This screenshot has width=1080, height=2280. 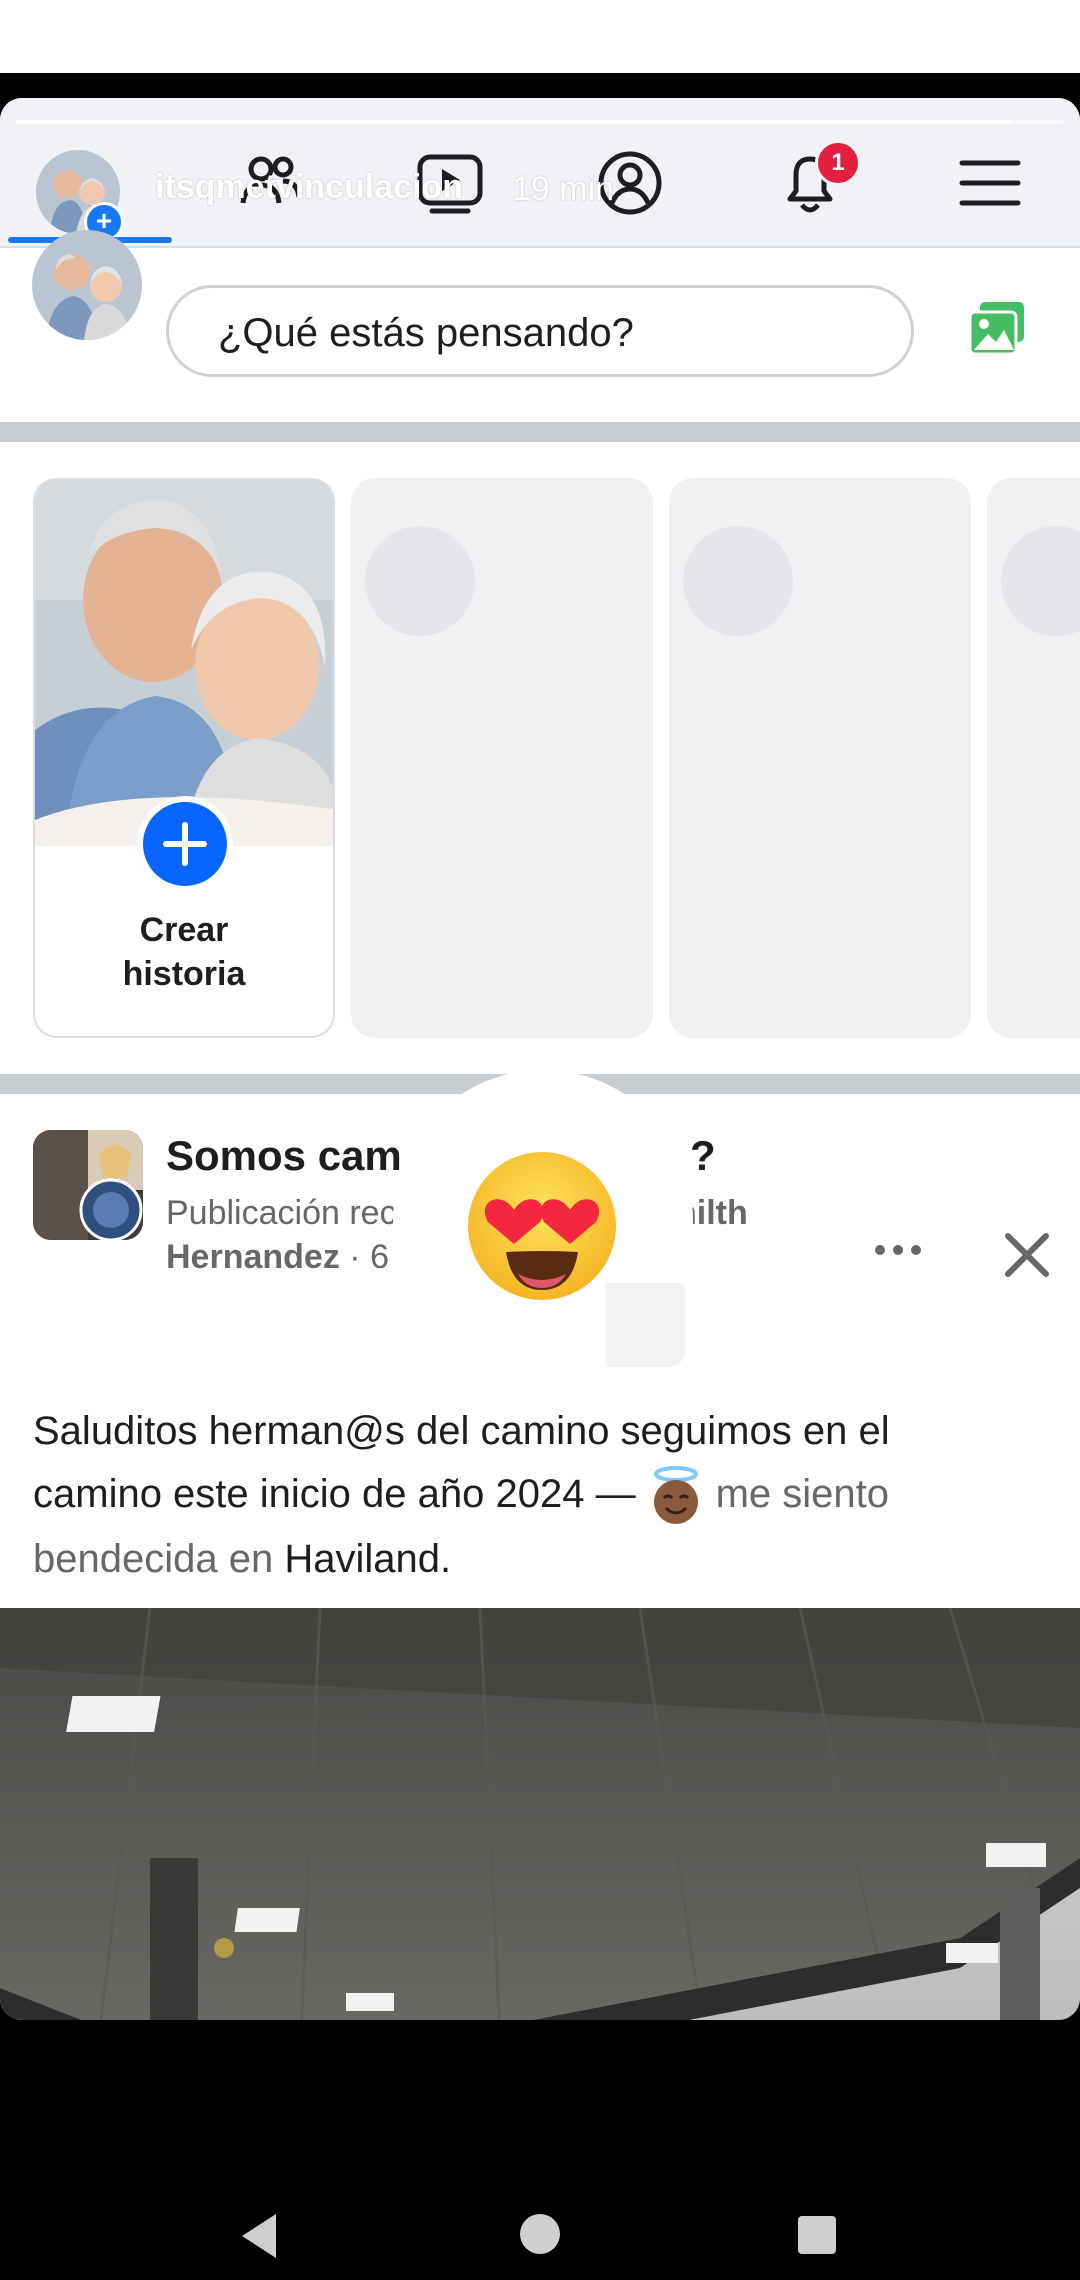 I want to click on section-divider, so click(x=540, y=432).